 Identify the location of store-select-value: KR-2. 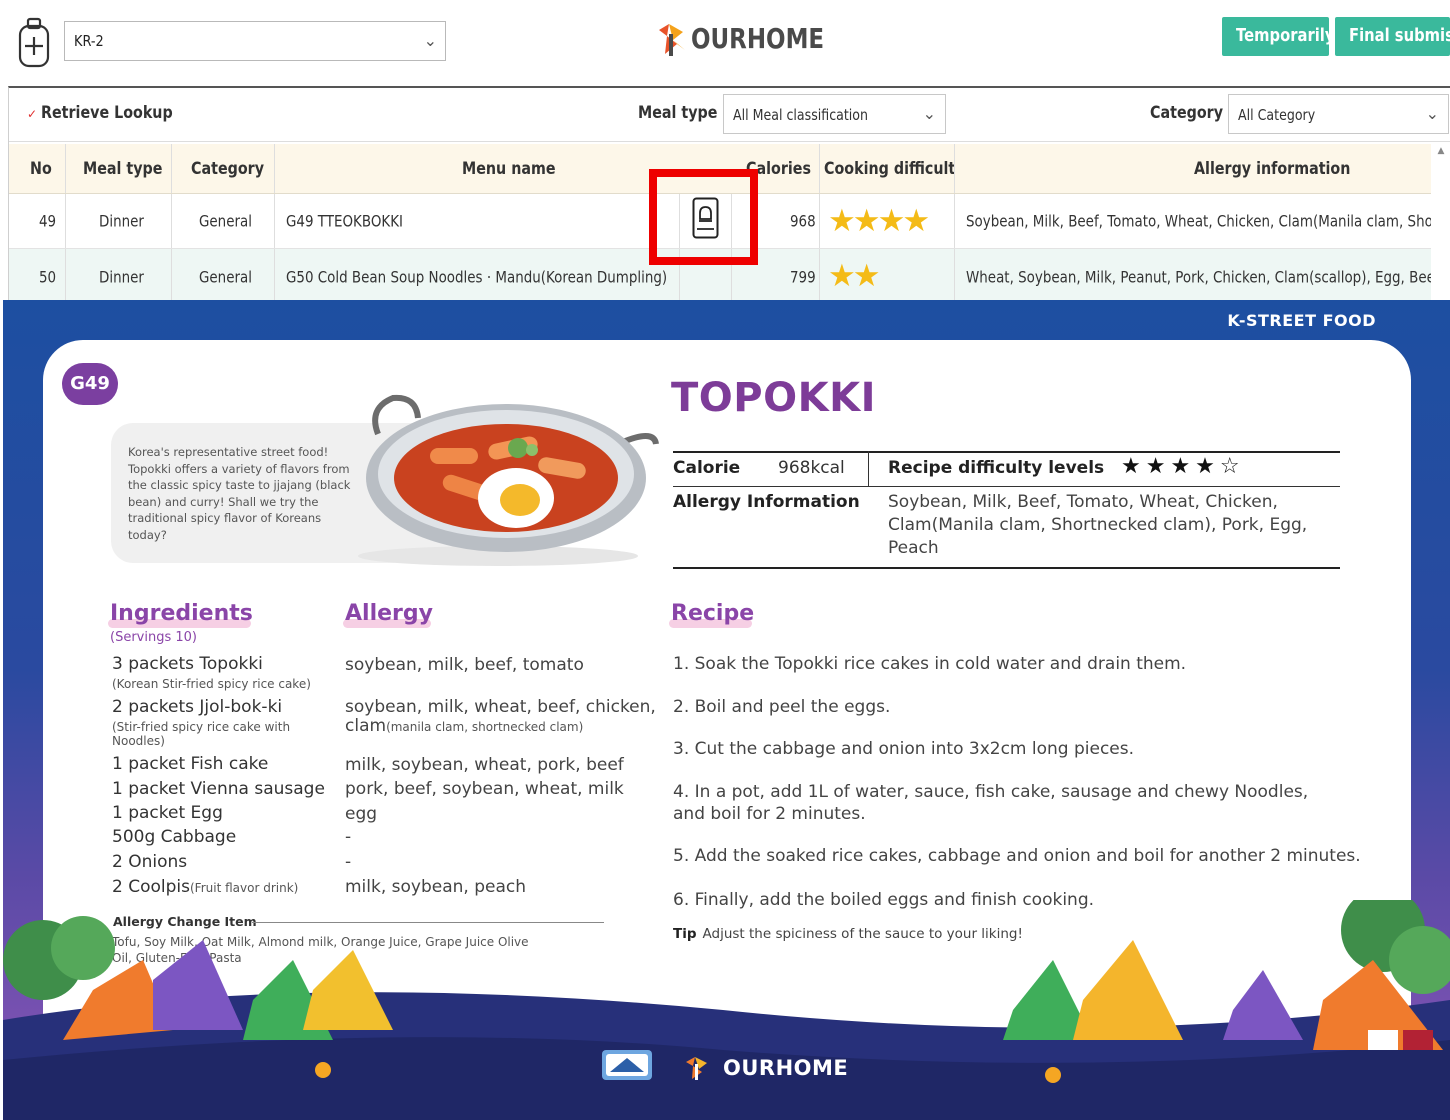
(89, 41).